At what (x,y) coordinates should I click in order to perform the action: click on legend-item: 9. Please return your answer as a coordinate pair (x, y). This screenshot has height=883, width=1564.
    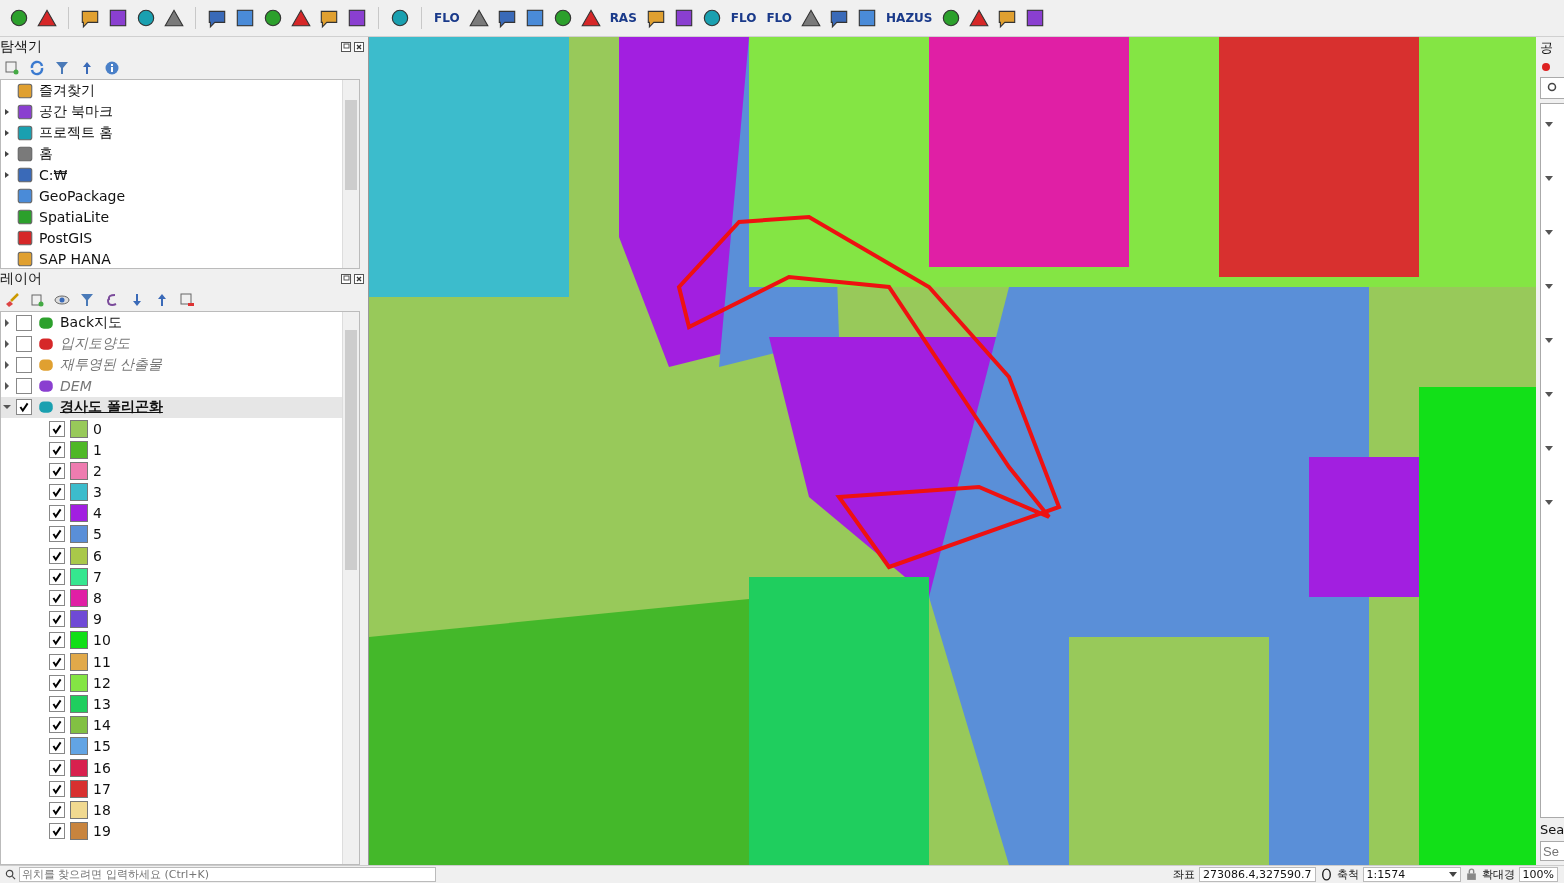
    Looking at the image, I should click on (171, 619).